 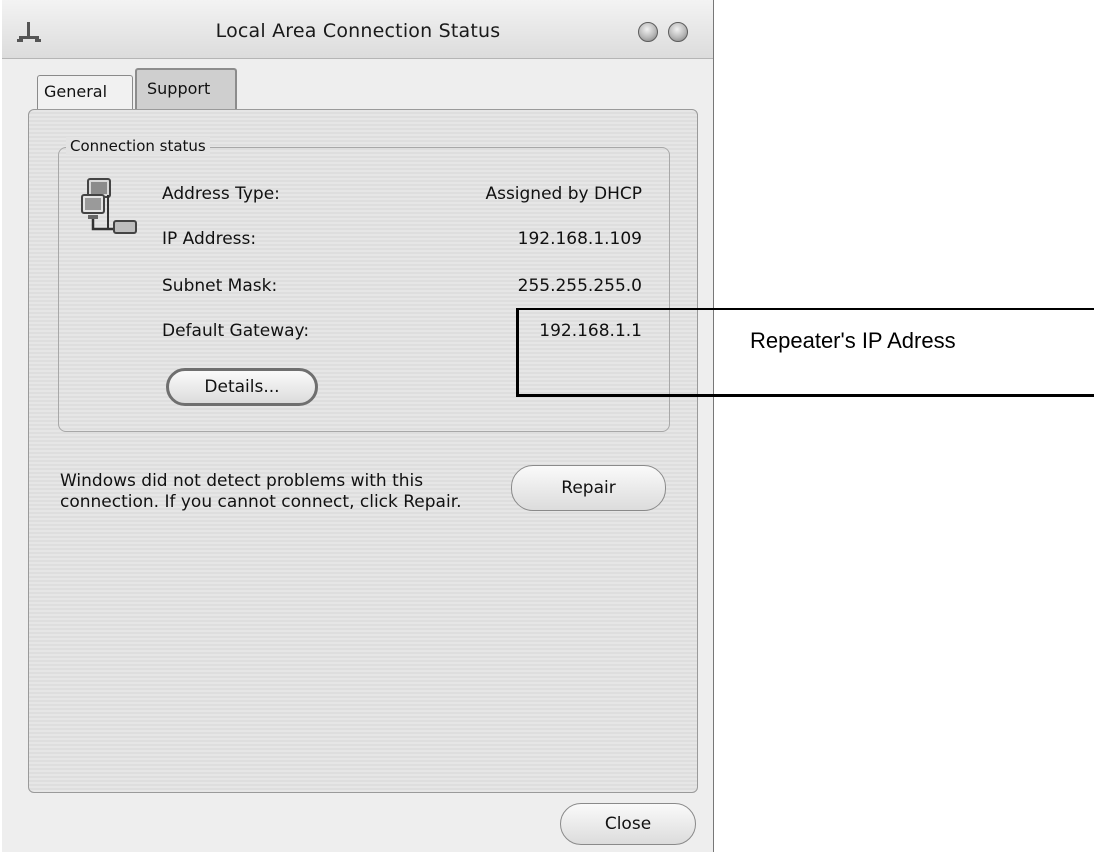 I want to click on close-window-button, so click(x=678, y=32).